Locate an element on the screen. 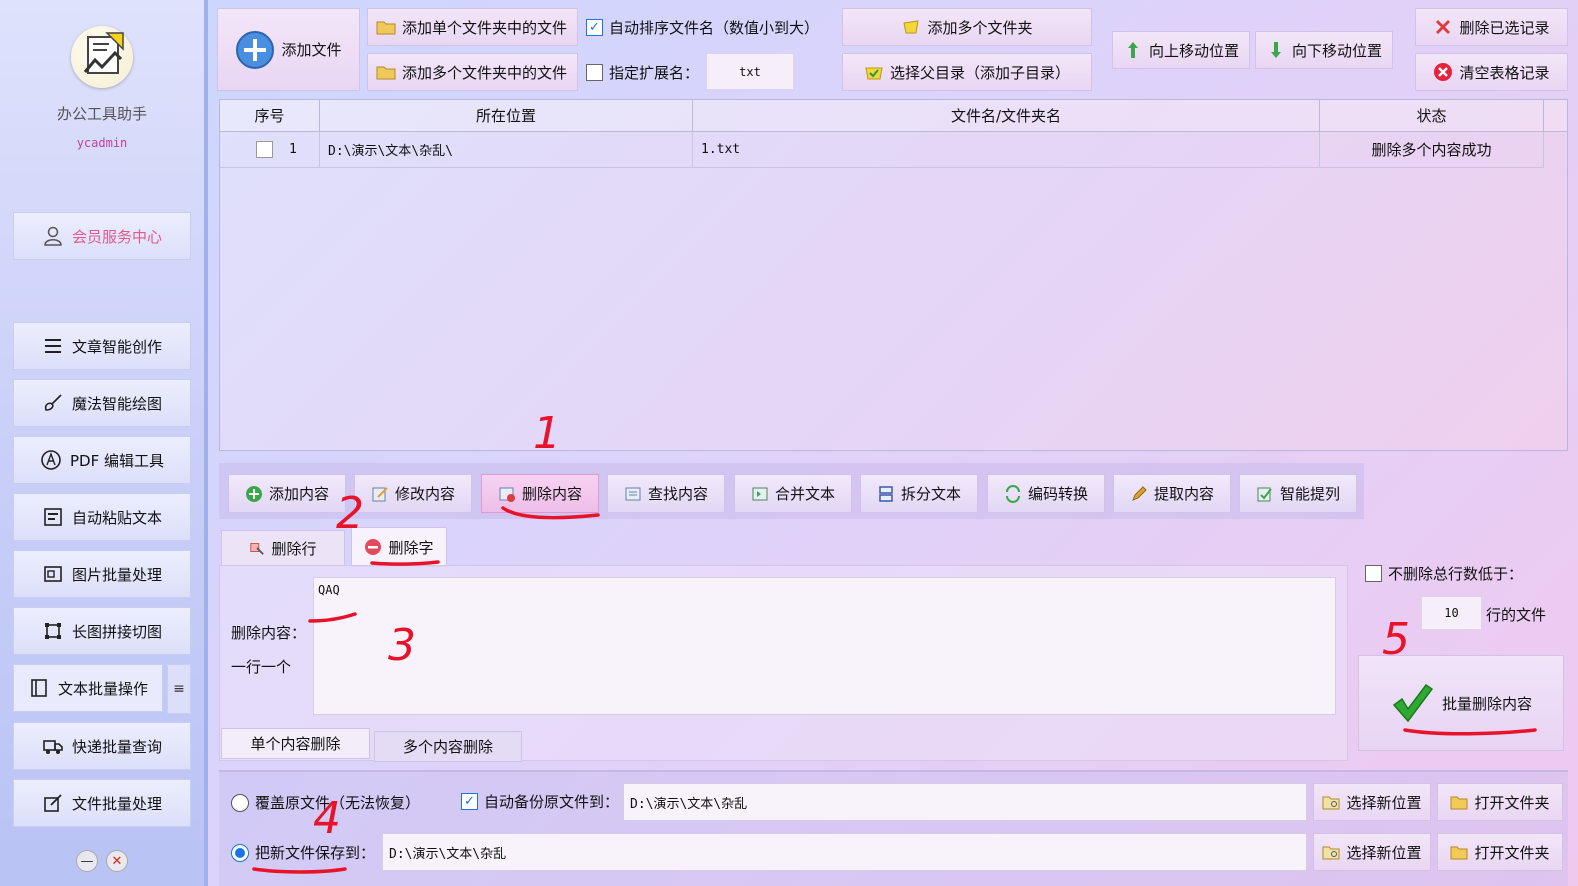 The height and width of the screenshot is (886, 1578). auto-sort-label: 自动排序文件名（数值小到大） is located at coordinates (714, 28).